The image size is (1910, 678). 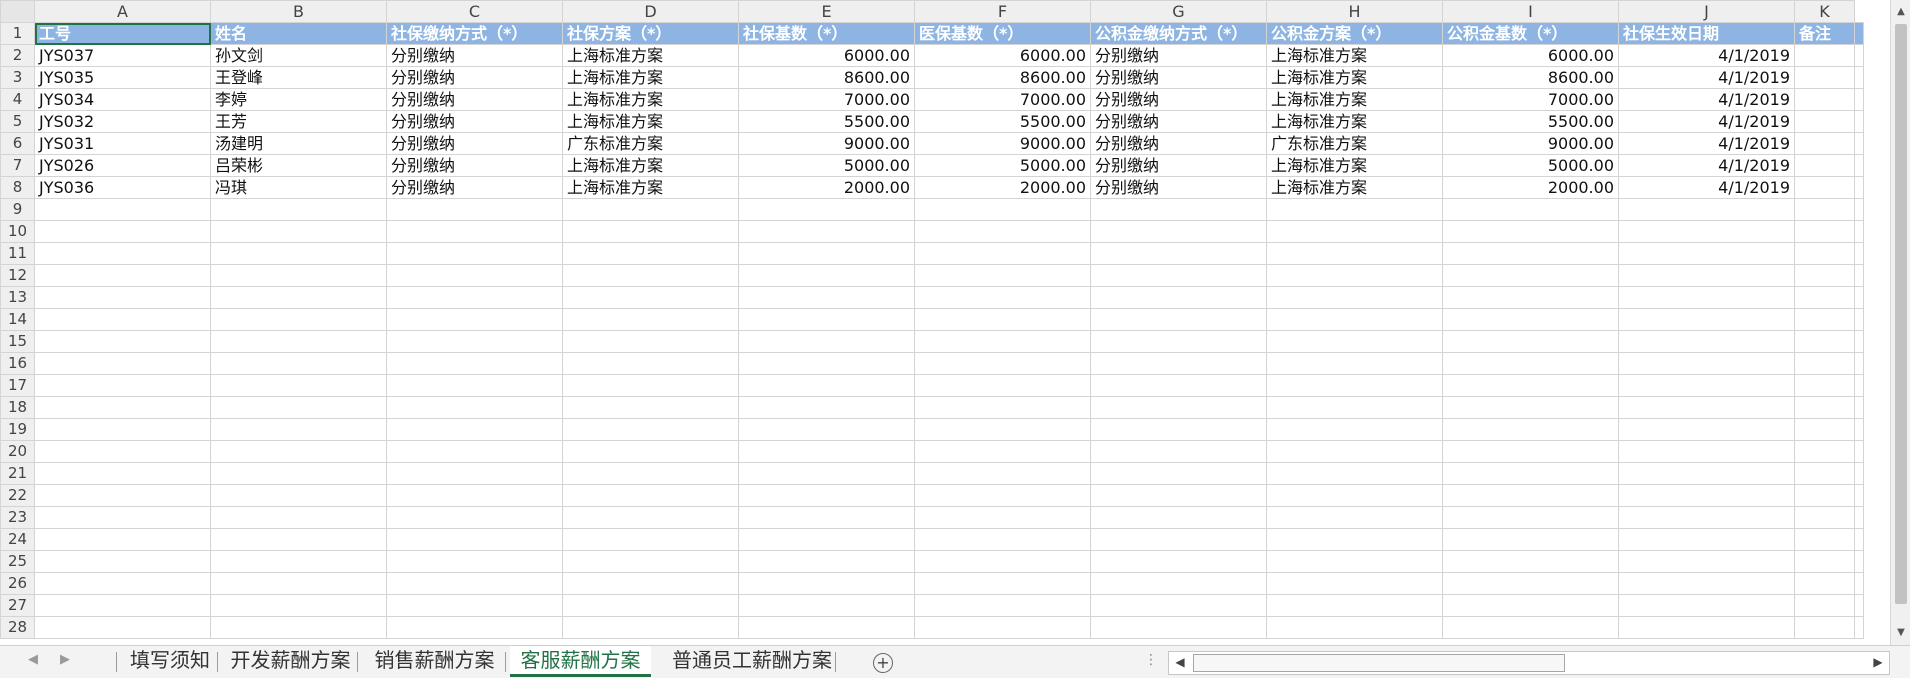 I want to click on column-title-cell: 公积金方案（*）, so click(x=1354, y=33).